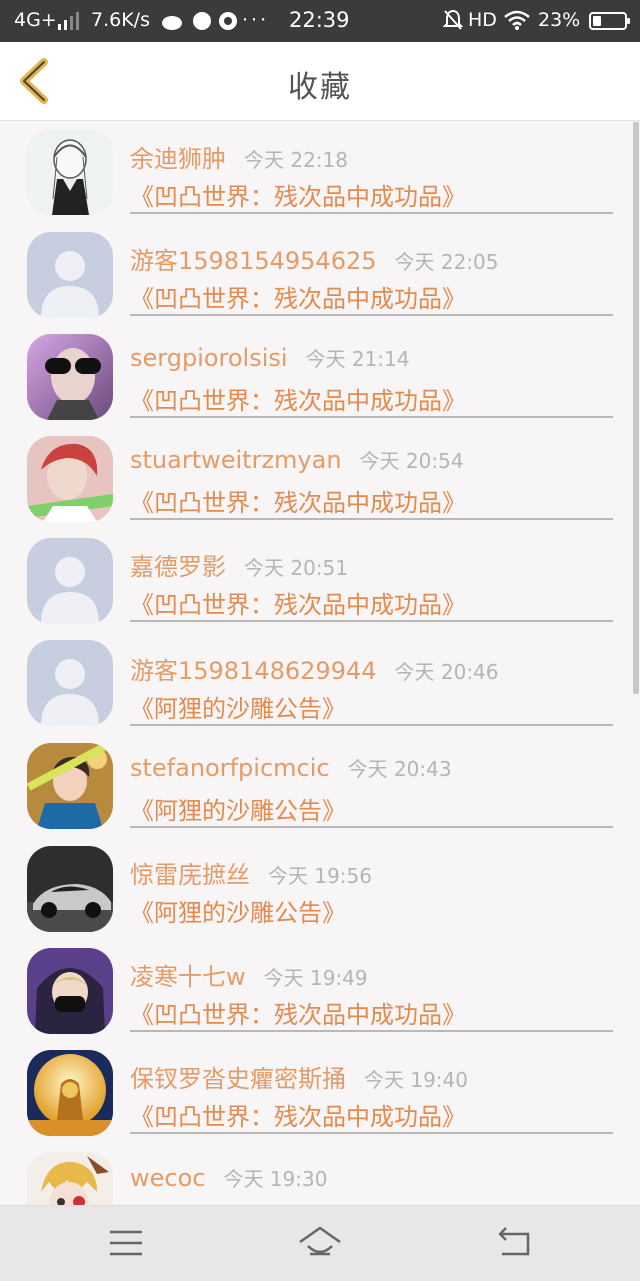 This screenshot has width=640, height=1281. What do you see at coordinates (70, 889) in the screenshot?
I see `car-avatar` at bounding box center [70, 889].